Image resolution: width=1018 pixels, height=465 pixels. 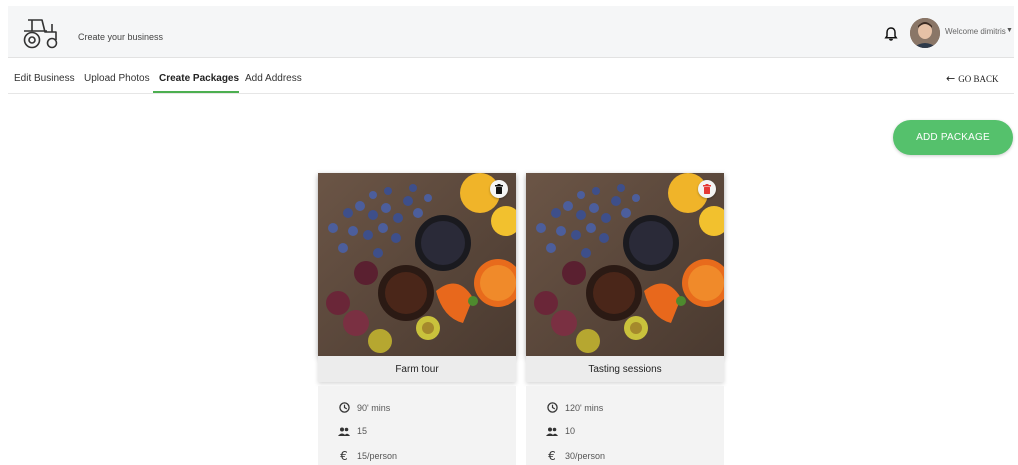 I want to click on price-value: 30/person, so click(x=585, y=456).